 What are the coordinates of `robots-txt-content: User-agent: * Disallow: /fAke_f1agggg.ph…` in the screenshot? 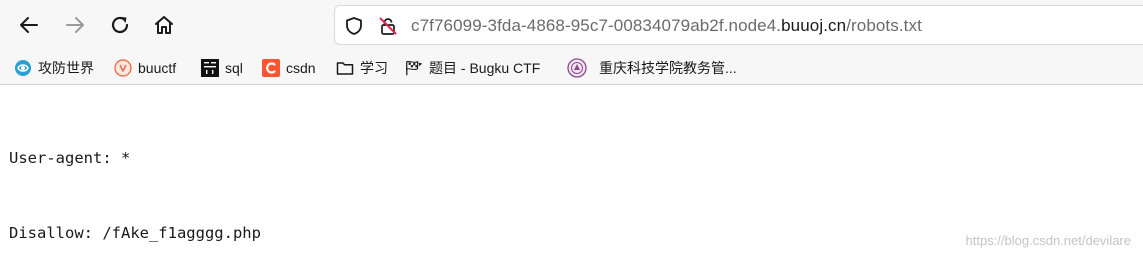 It's located at (135, 178).